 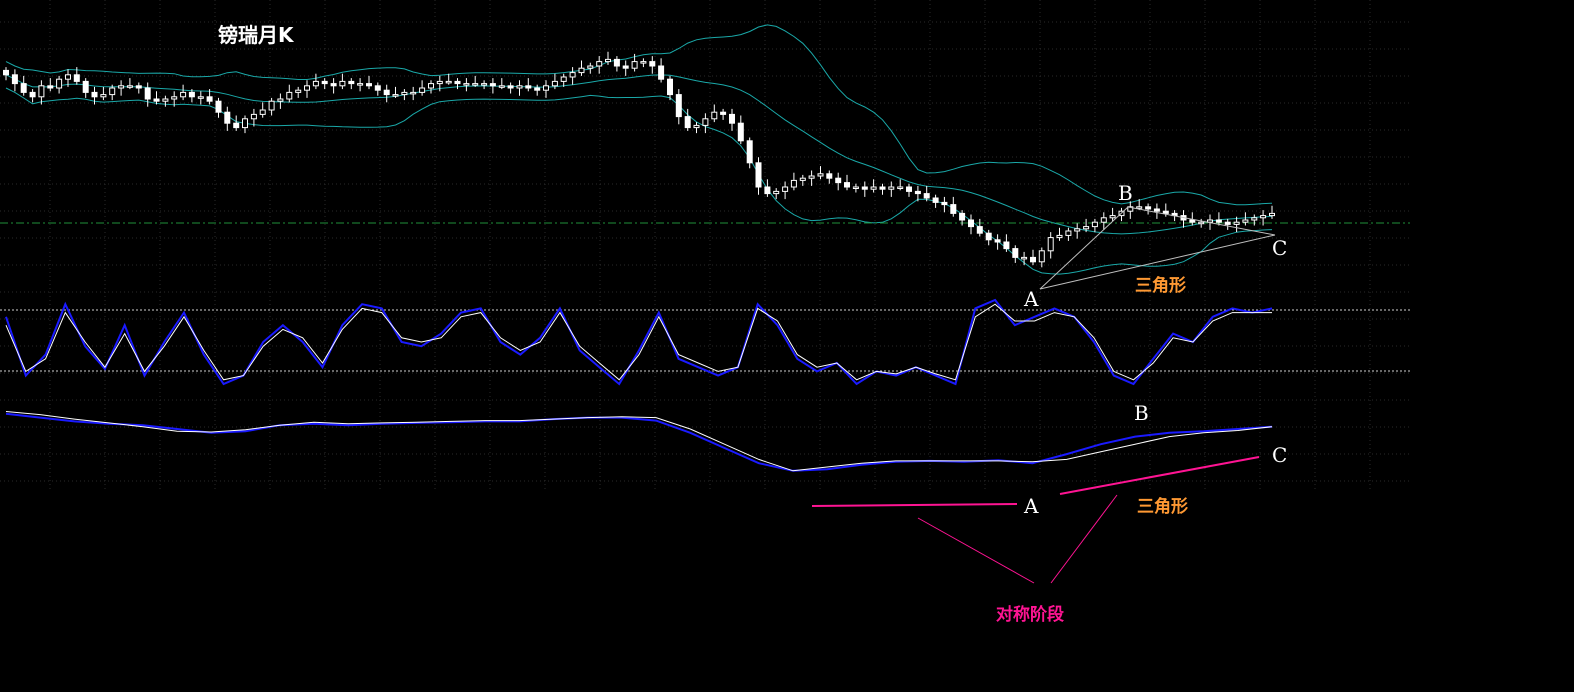 What do you see at coordinates (1160, 285) in the screenshot?
I see `price-triangle-label: 三角形` at bounding box center [1160, 285].